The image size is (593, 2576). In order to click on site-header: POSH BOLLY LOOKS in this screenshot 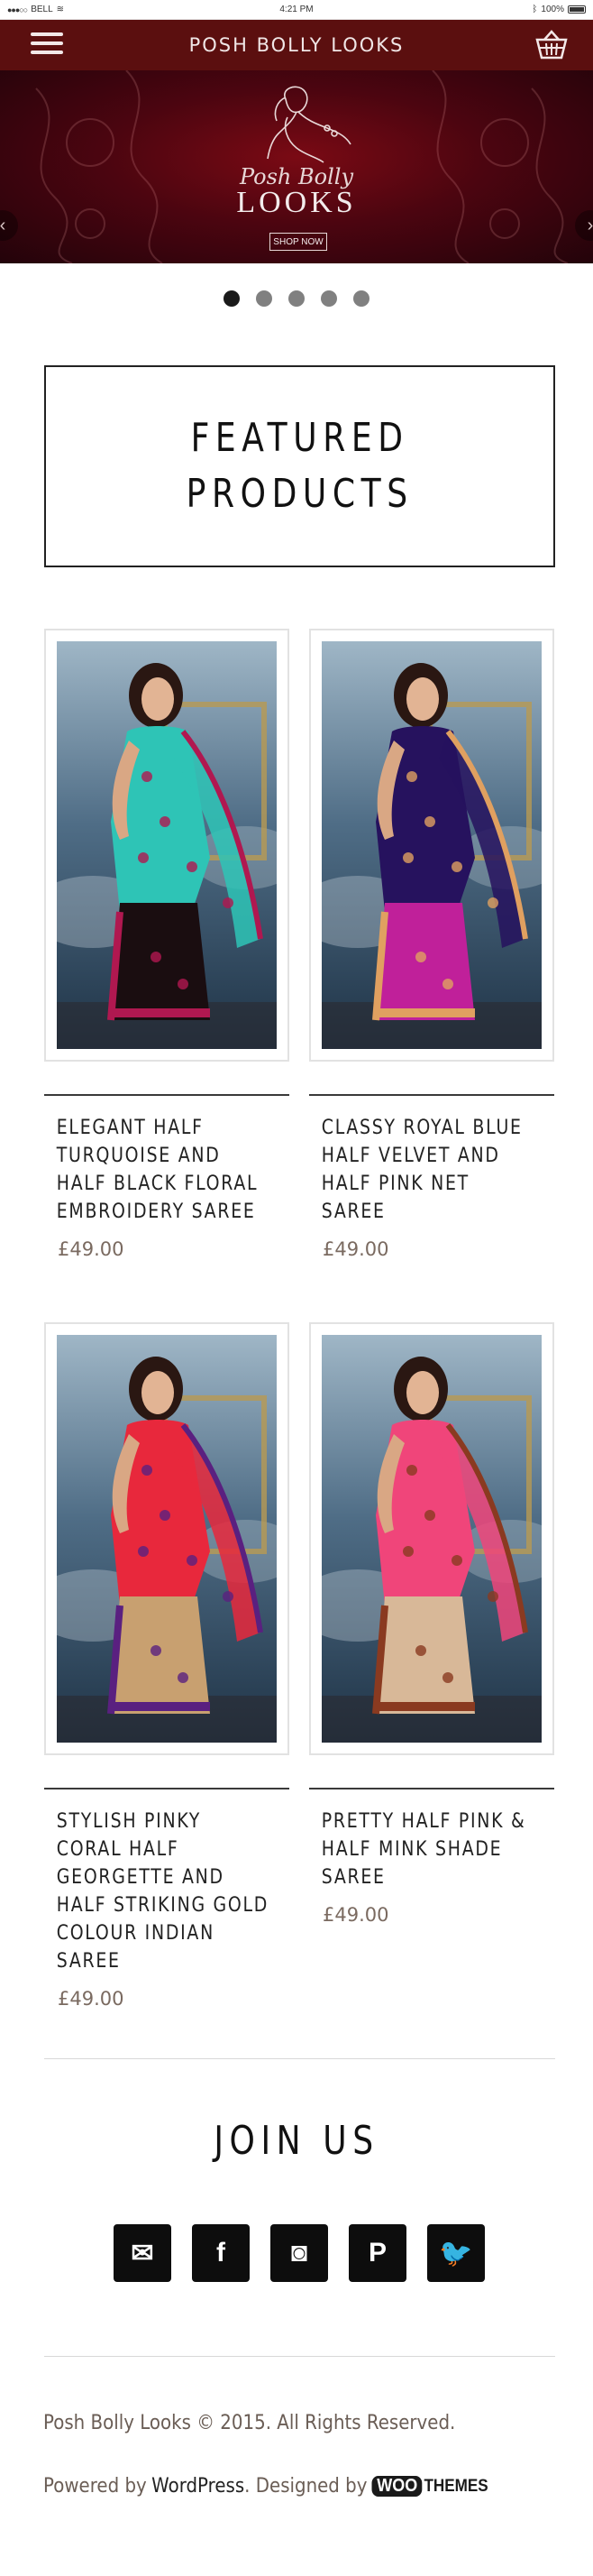, I will do `click(296, 45)`.